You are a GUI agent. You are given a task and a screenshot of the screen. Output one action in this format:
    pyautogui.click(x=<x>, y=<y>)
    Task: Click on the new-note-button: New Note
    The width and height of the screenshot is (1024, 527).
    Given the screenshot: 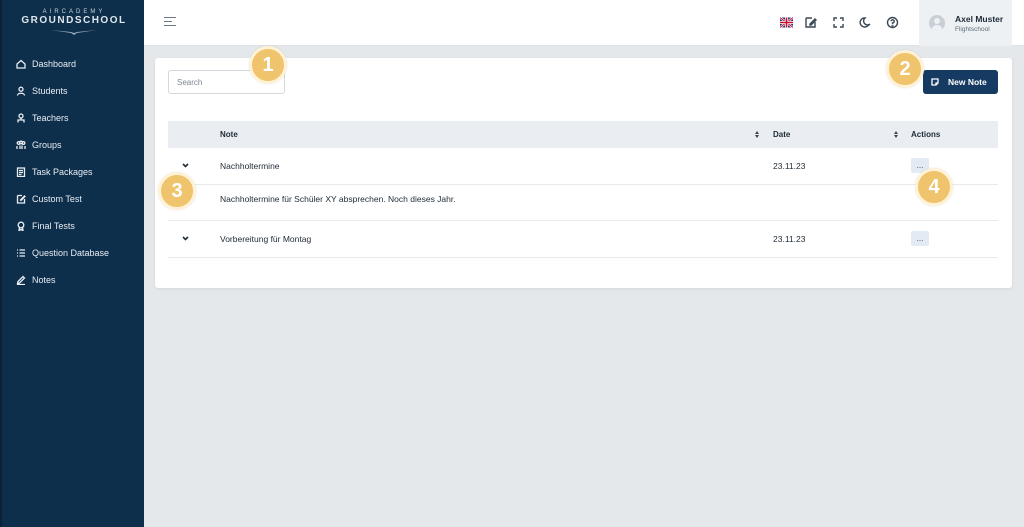 What is the action you would take?
    pyautogui.click(x=960, y=82)
    